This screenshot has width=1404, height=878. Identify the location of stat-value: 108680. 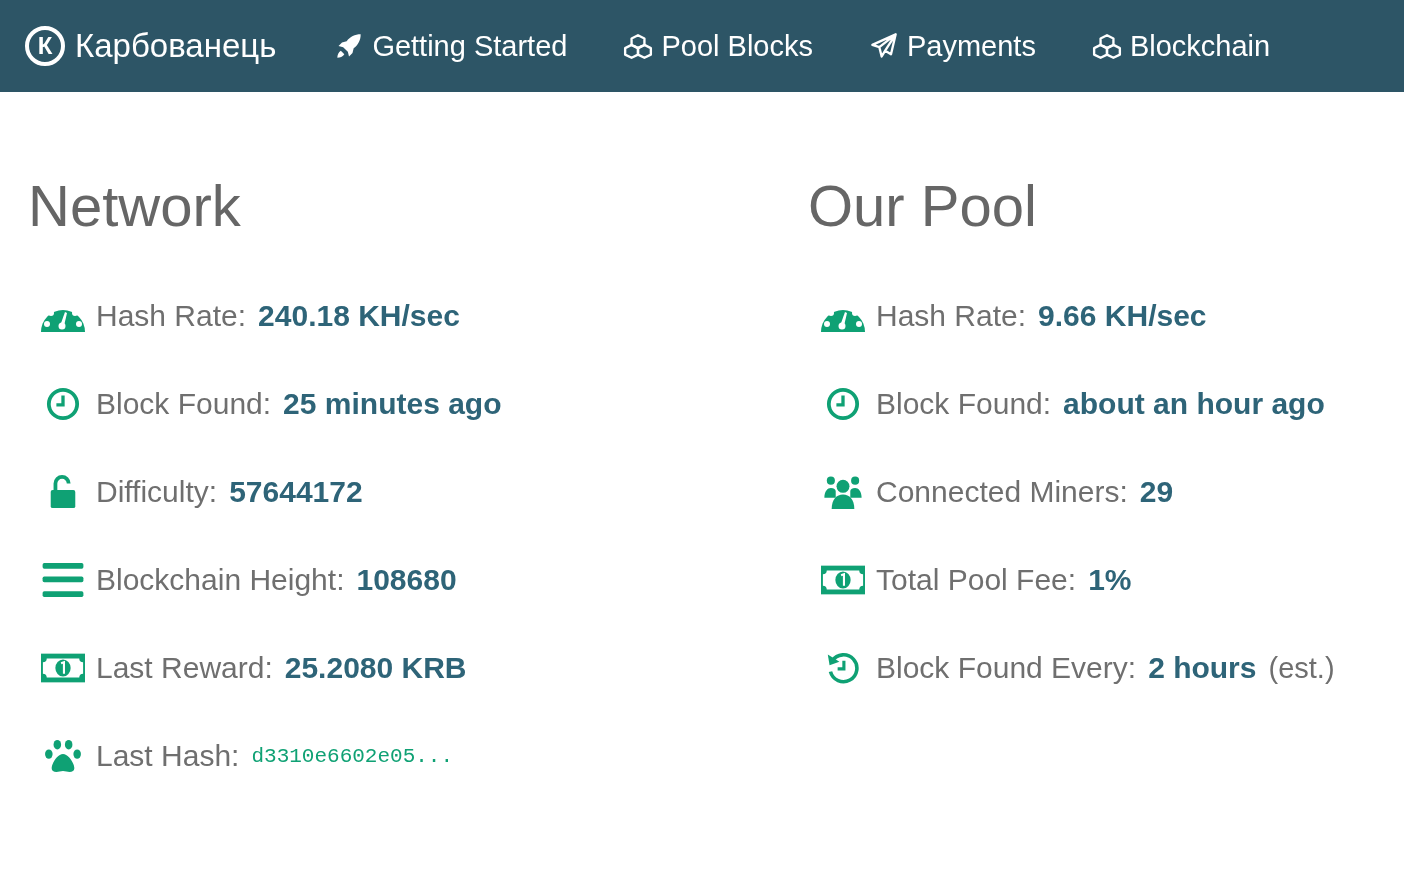
(406, 580).